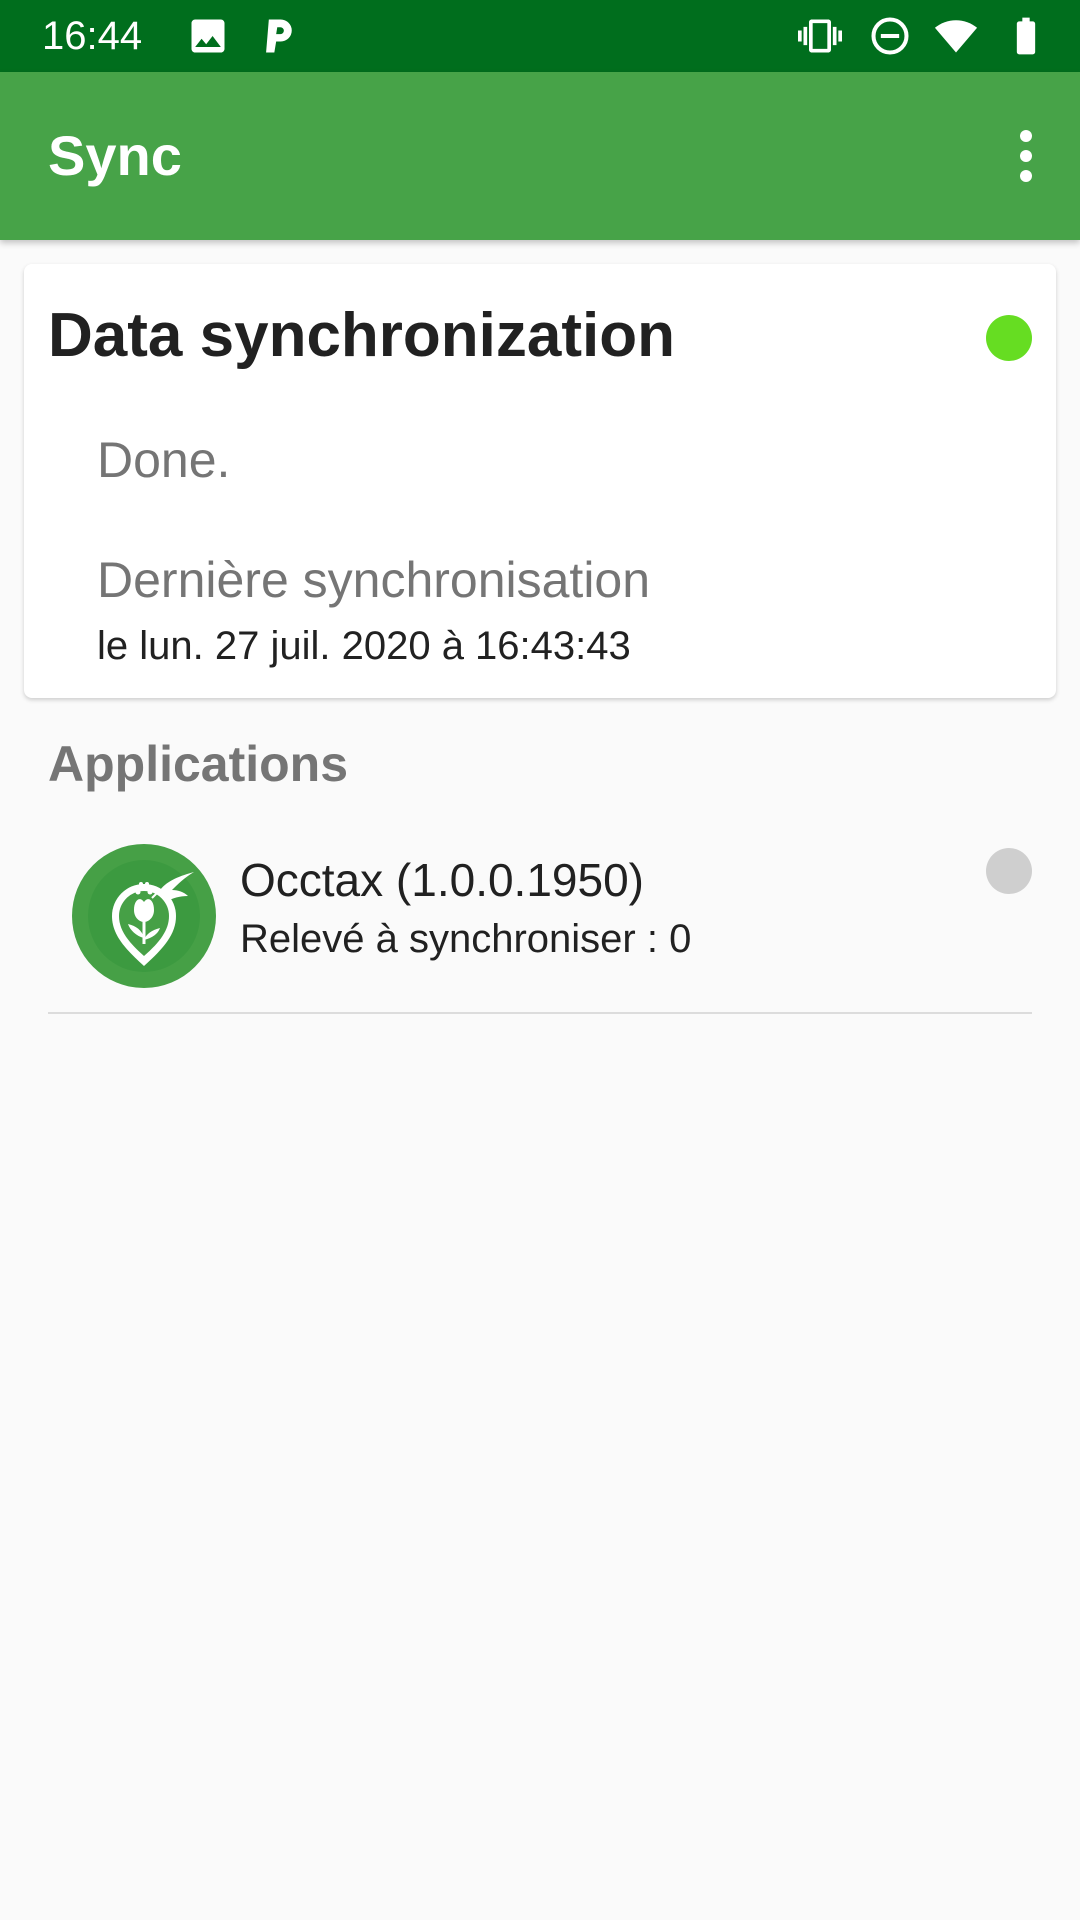  I want to click on status-bar: 16:44, so click(540, 36).